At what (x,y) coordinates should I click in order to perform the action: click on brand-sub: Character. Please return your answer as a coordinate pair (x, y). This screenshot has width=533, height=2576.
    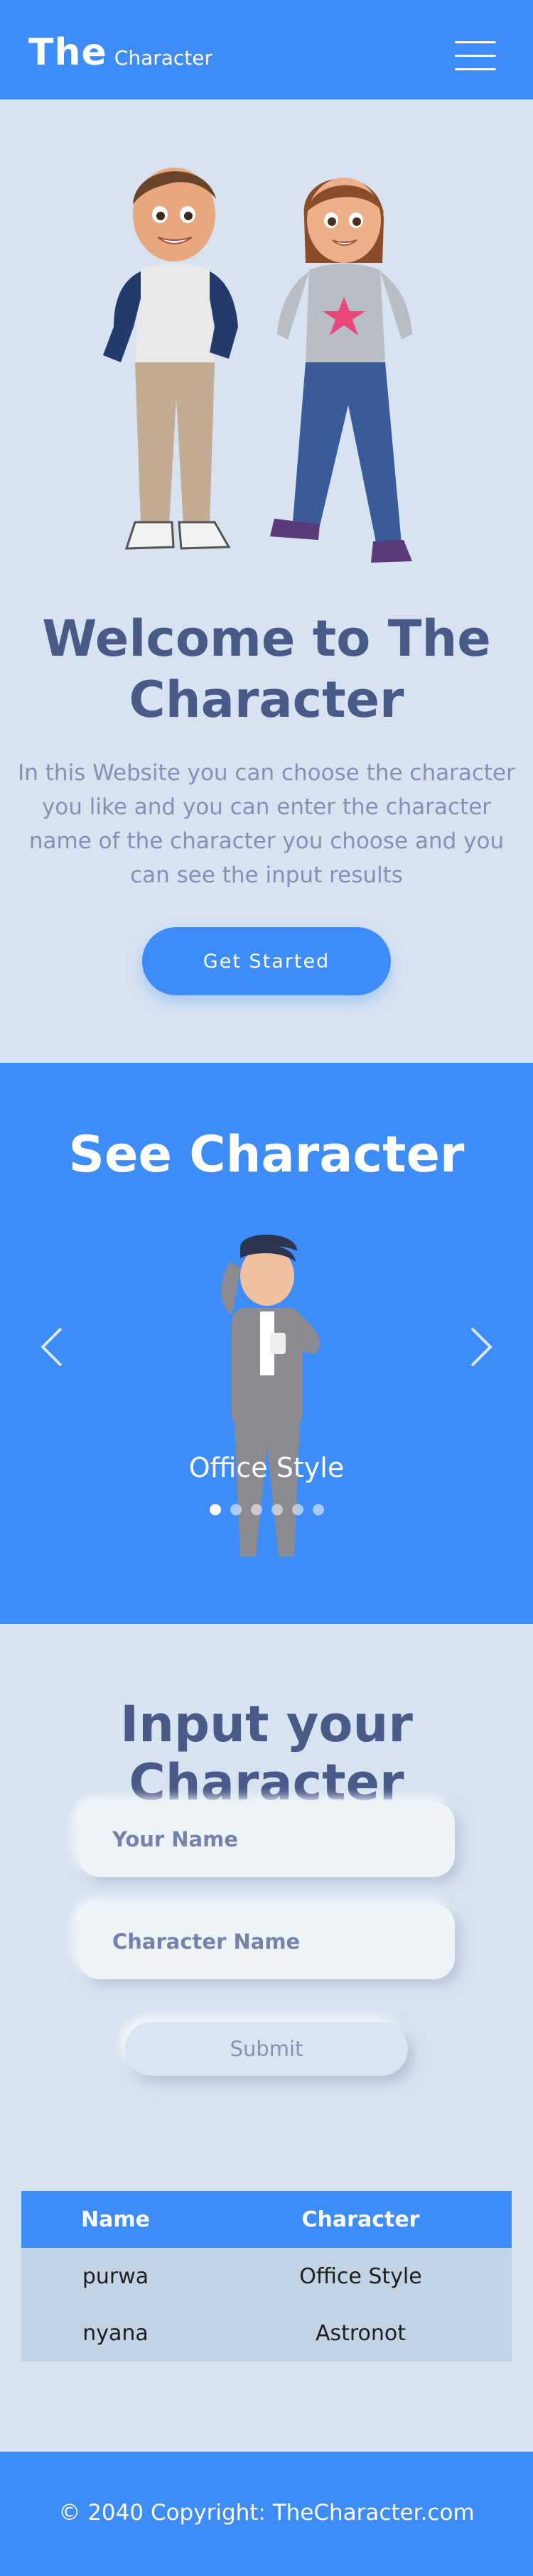
    Looking at the image, I should click on (163, 58).